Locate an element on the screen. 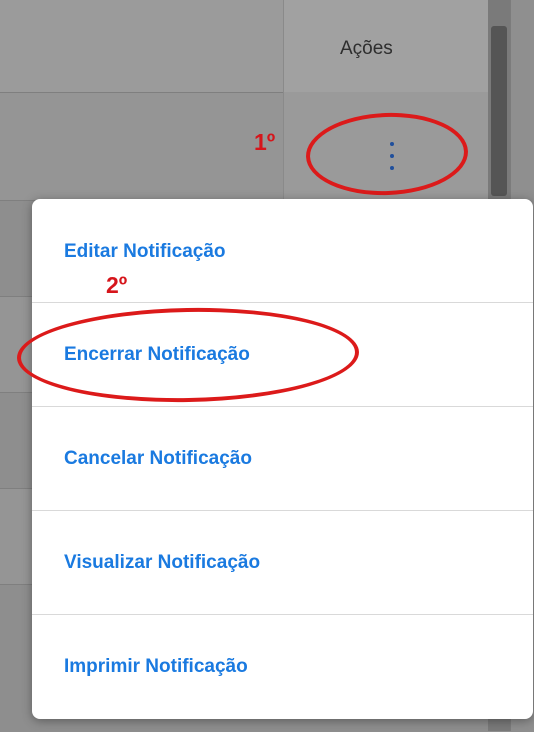 This screenshot has height=732, width=534. menu-item-label: Cancelar Notificação is located at coordinates (158, 458).